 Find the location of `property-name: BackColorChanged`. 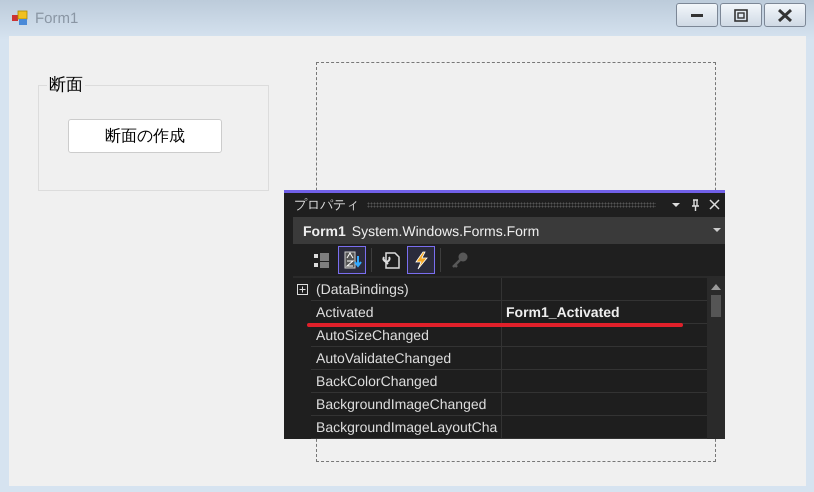

property-name: BackColorChanged is located at coordinates (406, 382).